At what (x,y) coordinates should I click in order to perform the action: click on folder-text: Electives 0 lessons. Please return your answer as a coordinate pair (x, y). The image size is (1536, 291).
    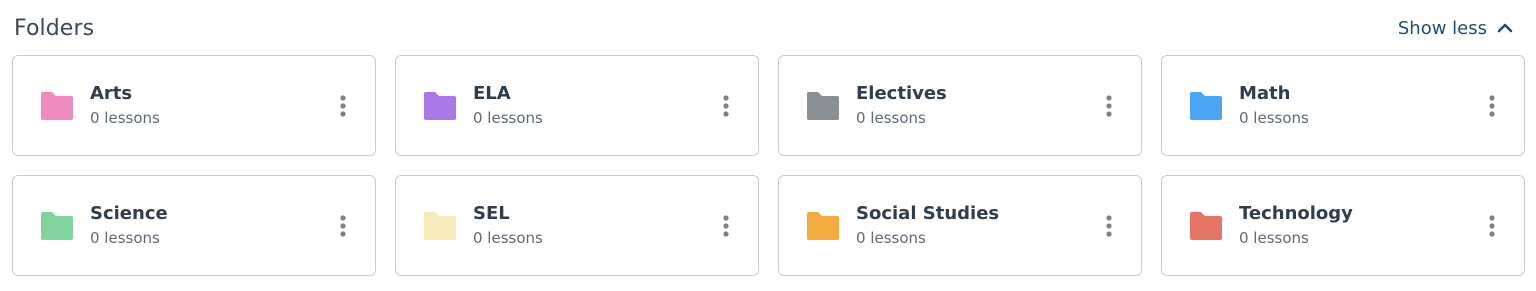
    Looking at the image, I should click on (976, 105).